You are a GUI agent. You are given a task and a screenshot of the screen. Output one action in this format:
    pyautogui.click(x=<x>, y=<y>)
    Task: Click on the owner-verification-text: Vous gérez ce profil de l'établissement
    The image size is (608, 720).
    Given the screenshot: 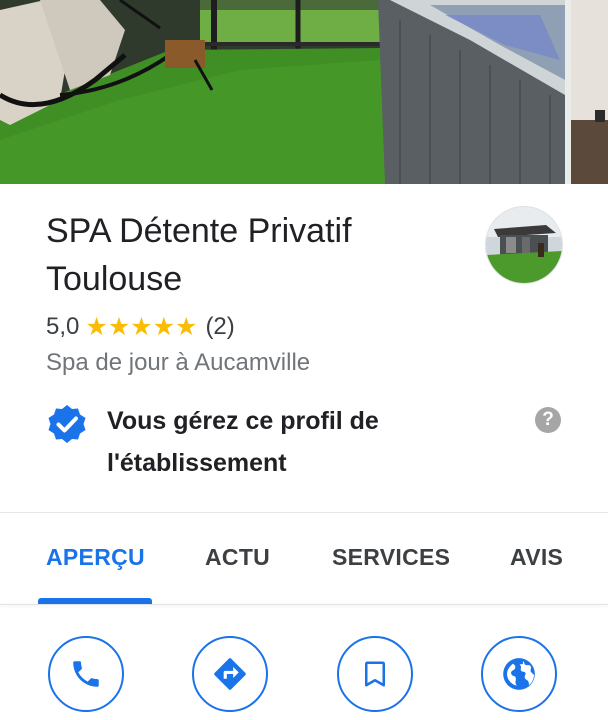 What is the action you would take?
    pyautogui.click(x=297, y=442)
    